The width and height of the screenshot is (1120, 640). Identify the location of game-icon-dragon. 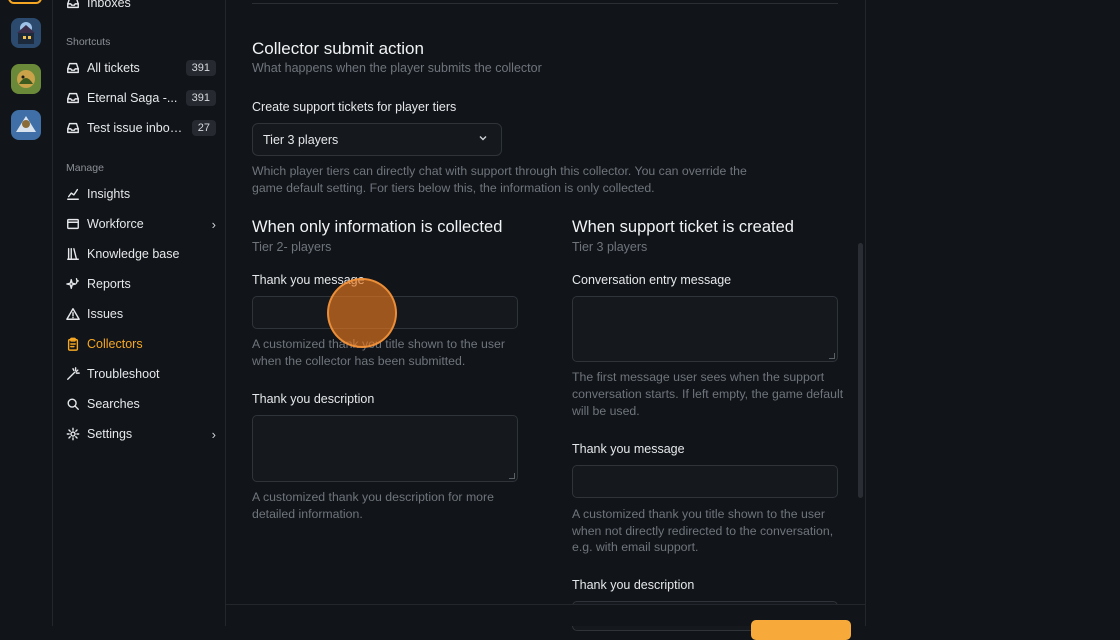
(26, 79).